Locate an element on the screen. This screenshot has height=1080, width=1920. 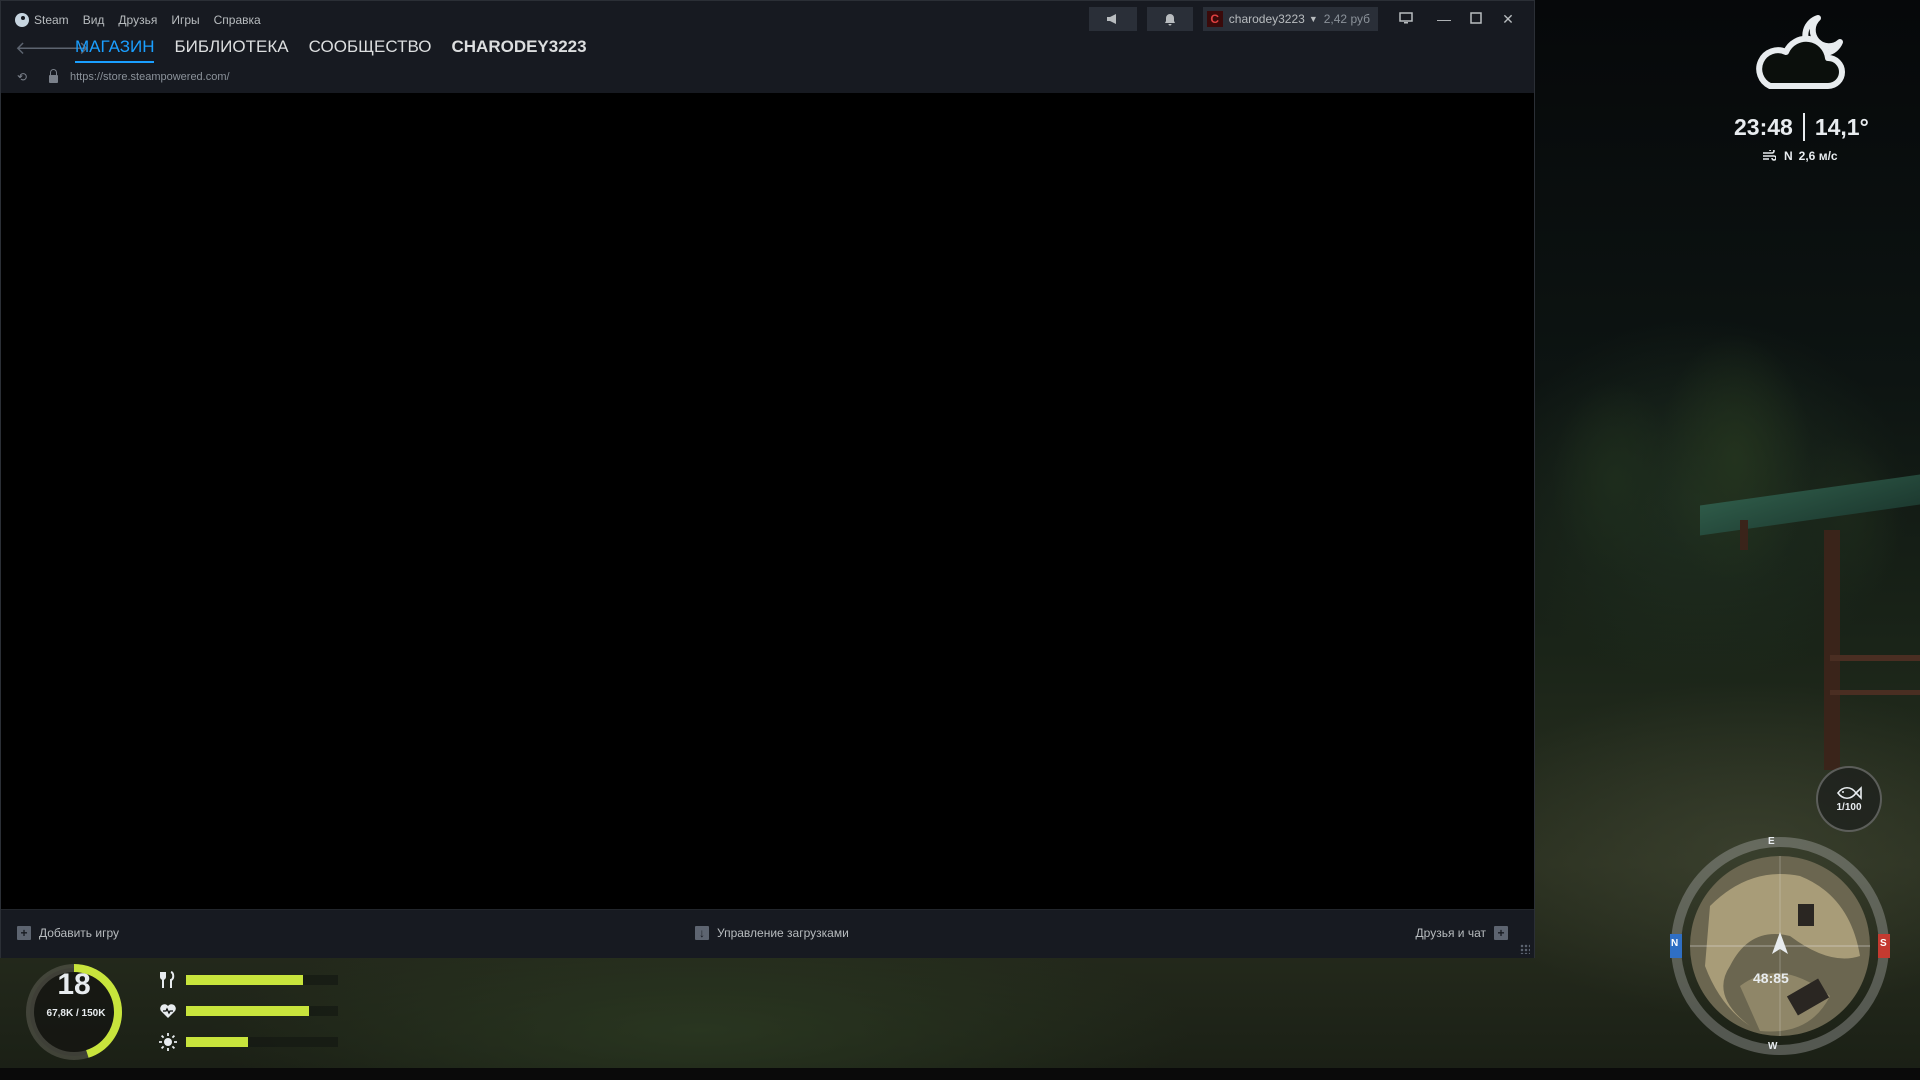
maximize-button is located at coordinates (1476, 19).